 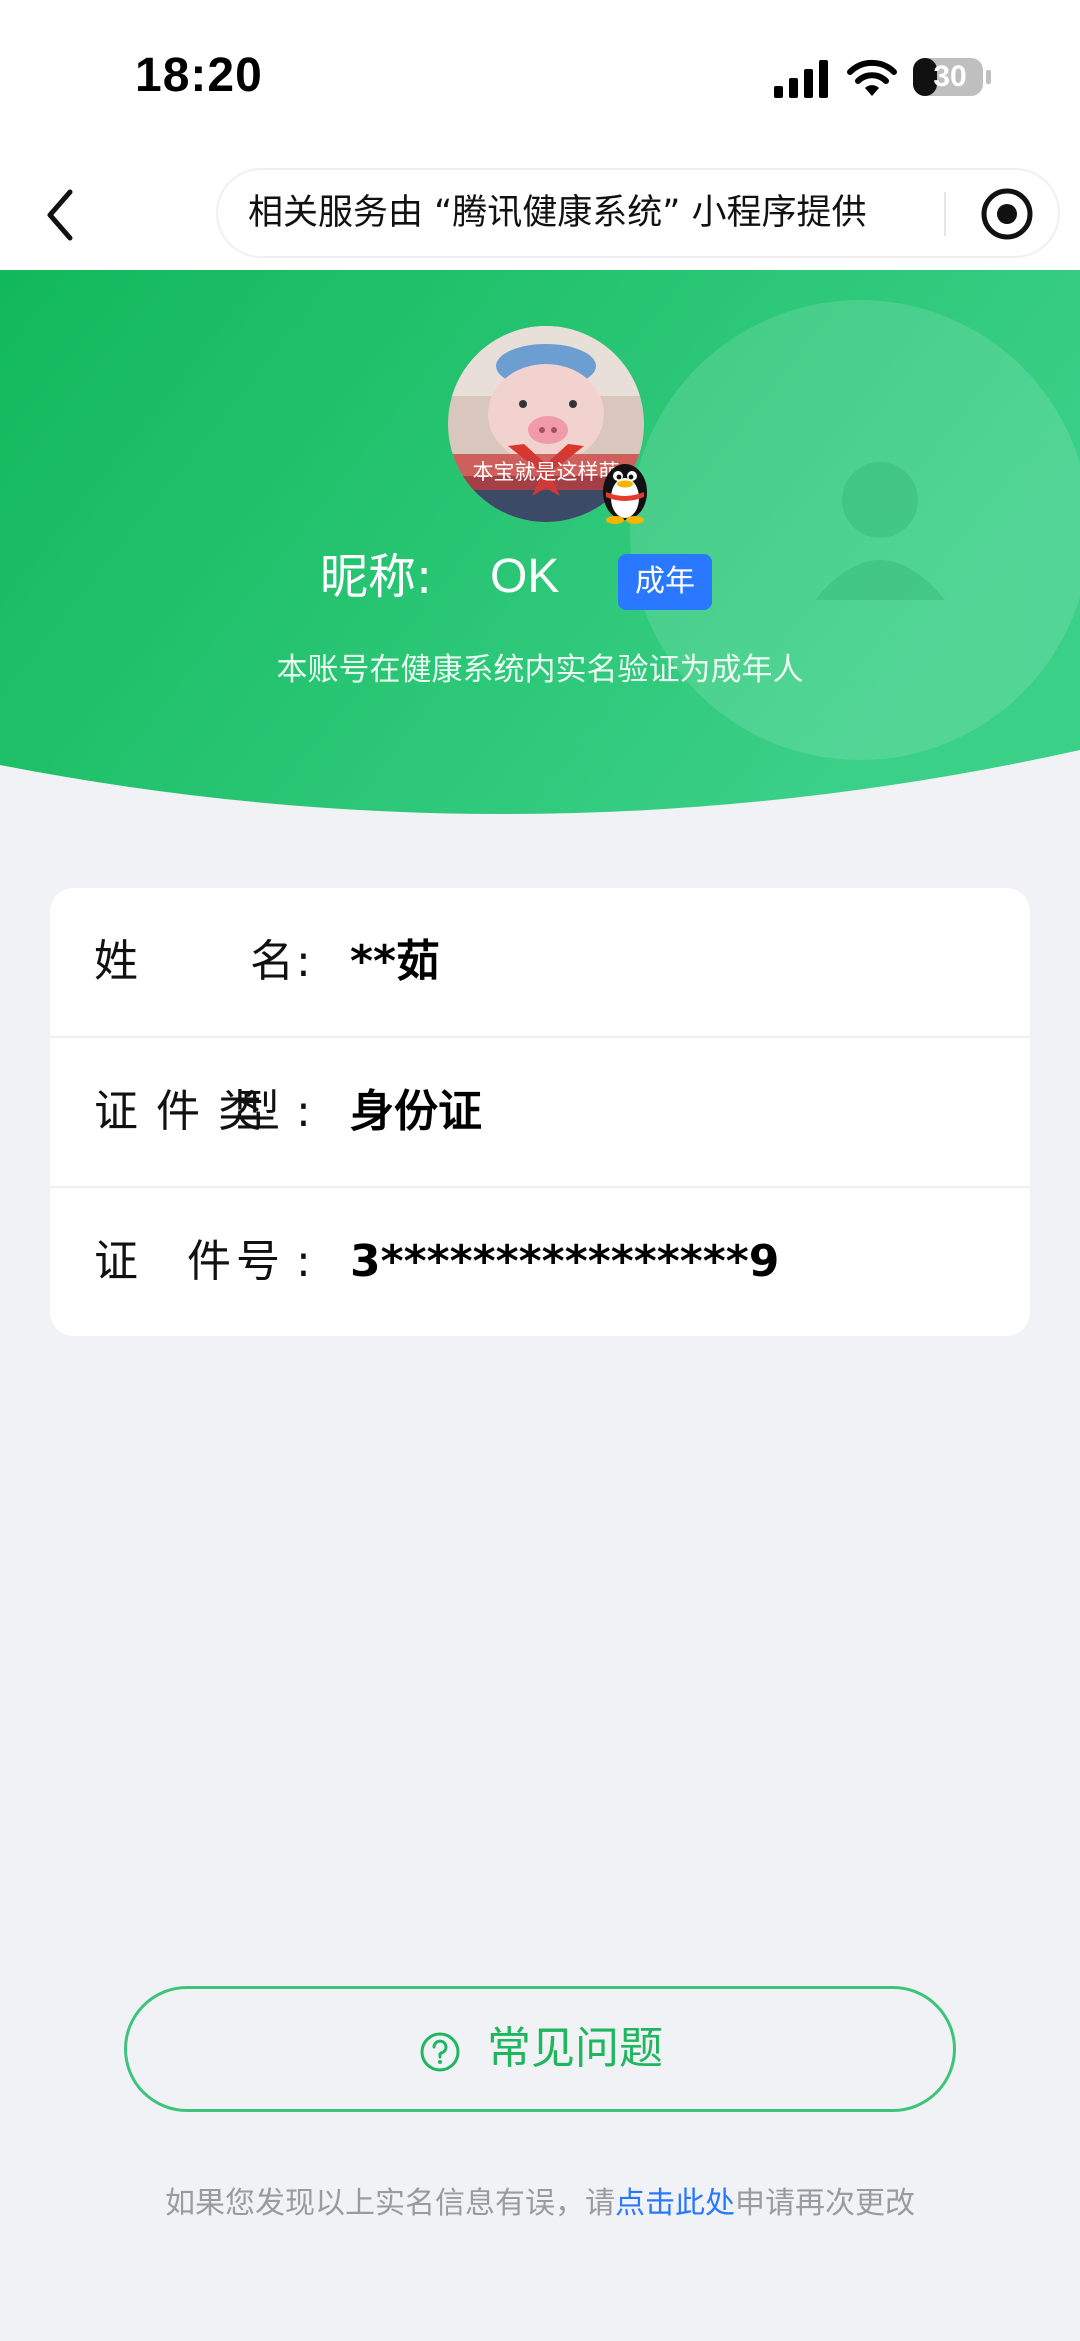 I want to click on nav-bar: 相关服务由 “腾讯健康系统” 小程序提供, so click(x=540, y=215).